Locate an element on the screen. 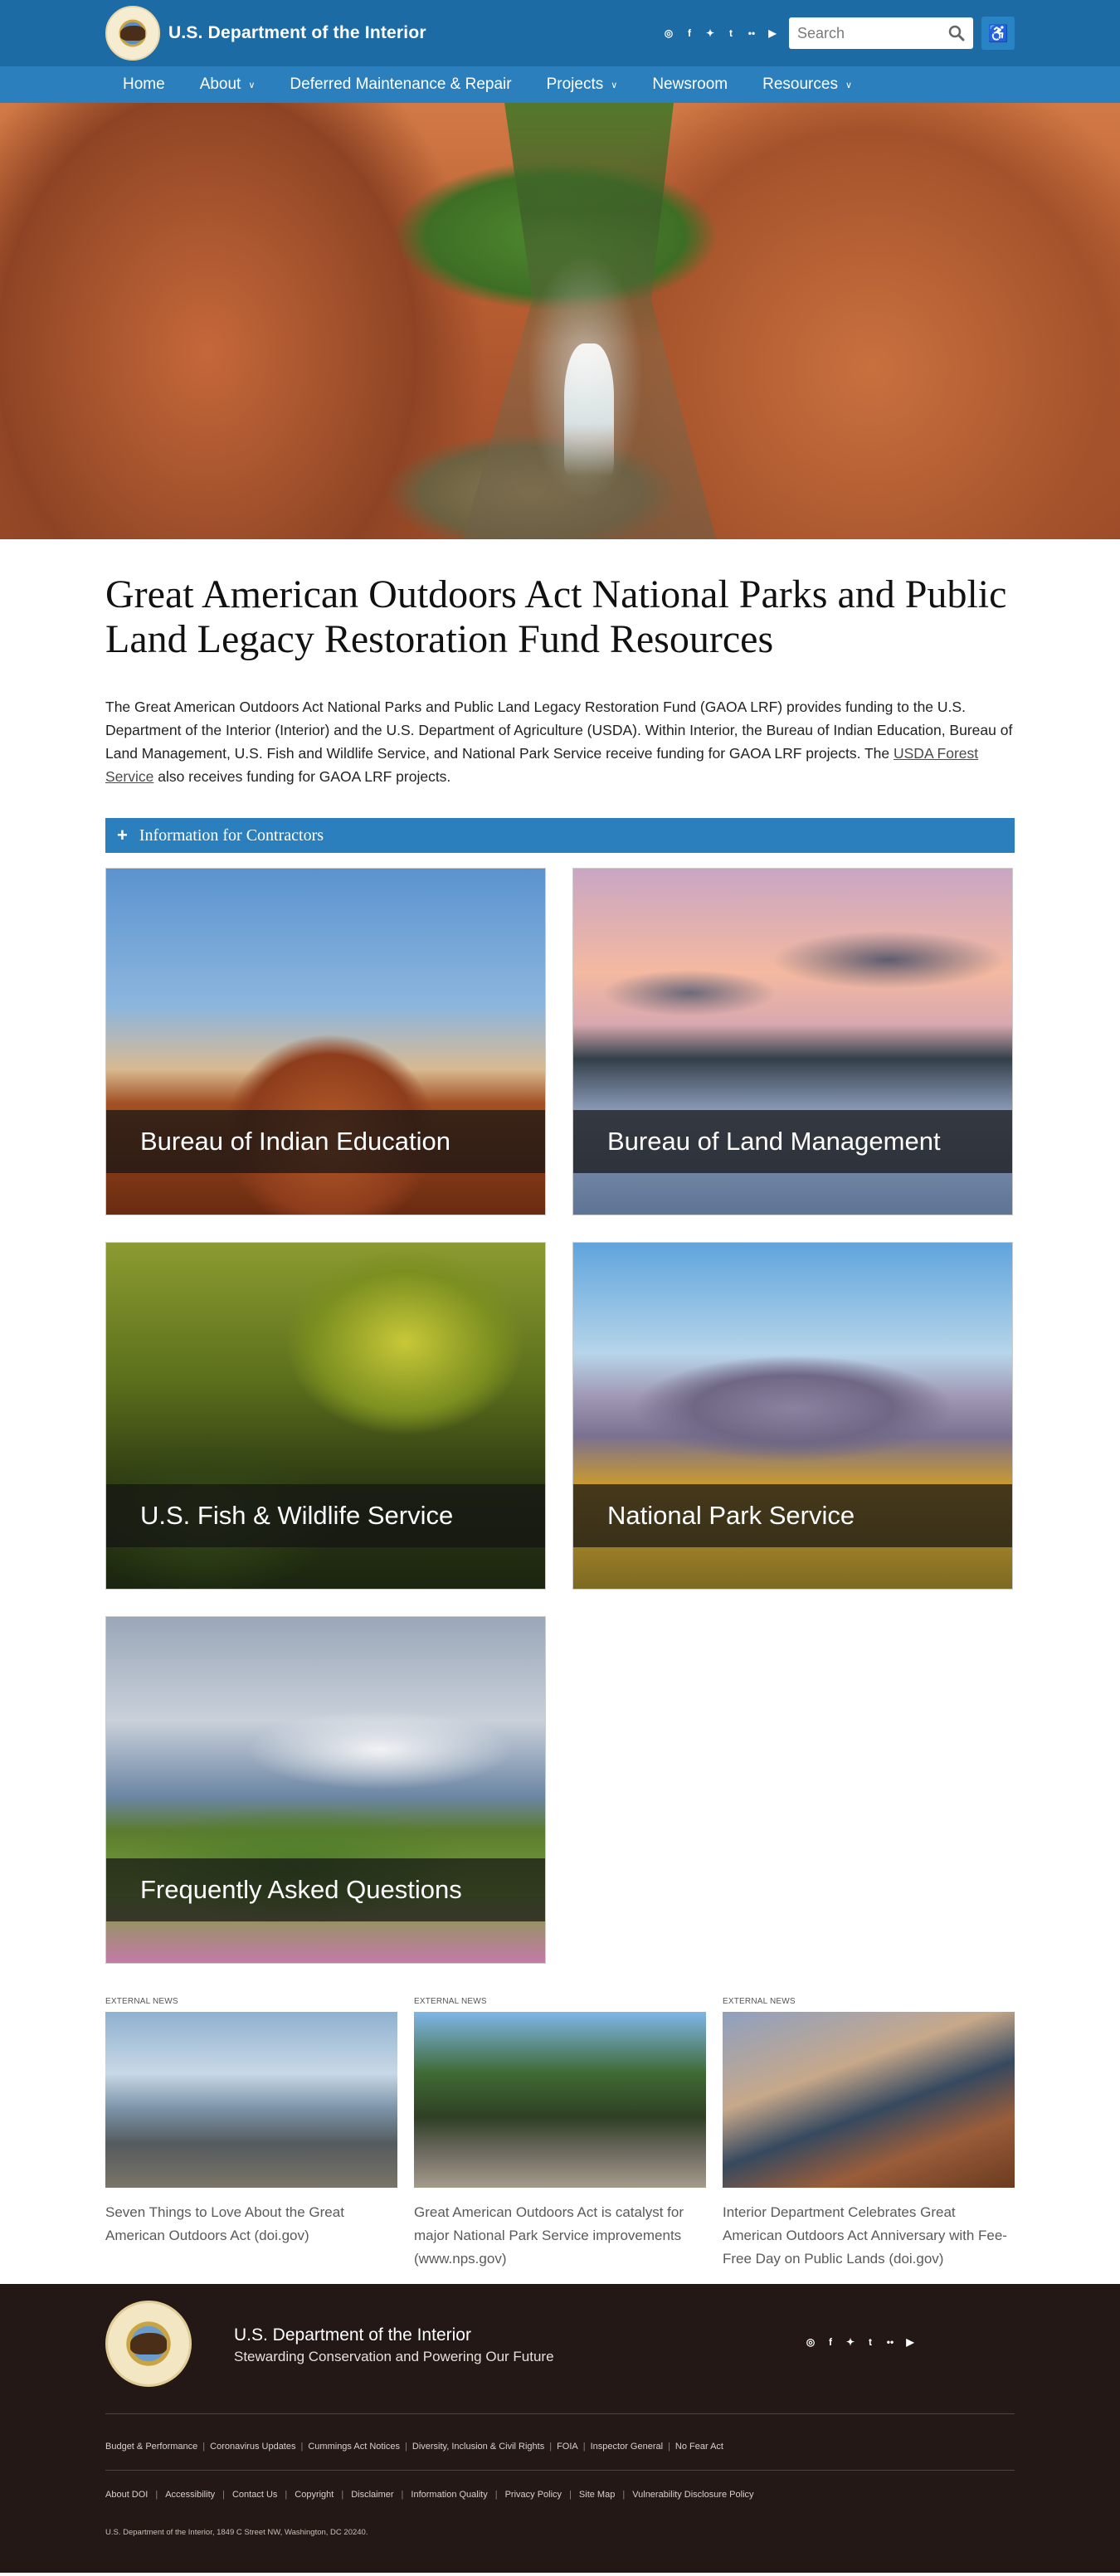  nav-item-newsroom: Newsroom is located at coordinates (690, 84).